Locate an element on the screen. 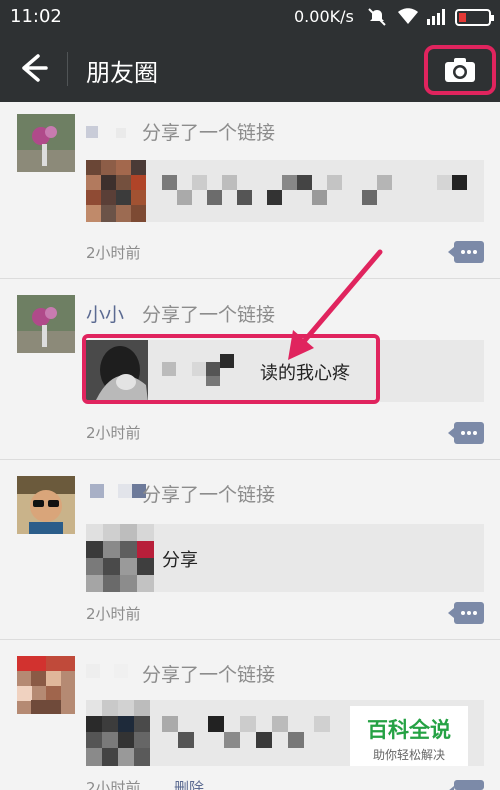 Image resolution: width=500 pixels, height=790 pixels. watermark-logo: 百科全说 助你轻松解决 is located at coordinates (409, 736).